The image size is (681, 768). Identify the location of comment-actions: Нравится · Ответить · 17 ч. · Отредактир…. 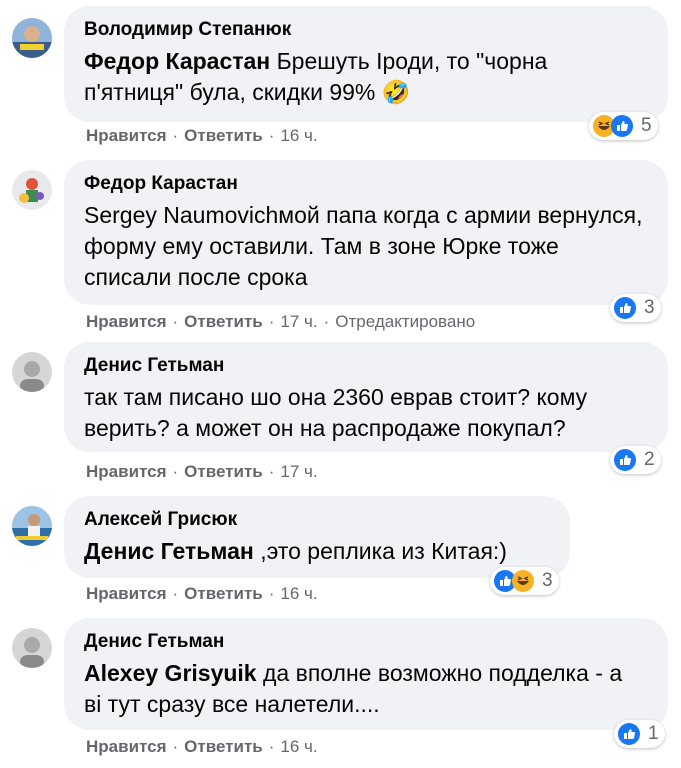
(281, 322).